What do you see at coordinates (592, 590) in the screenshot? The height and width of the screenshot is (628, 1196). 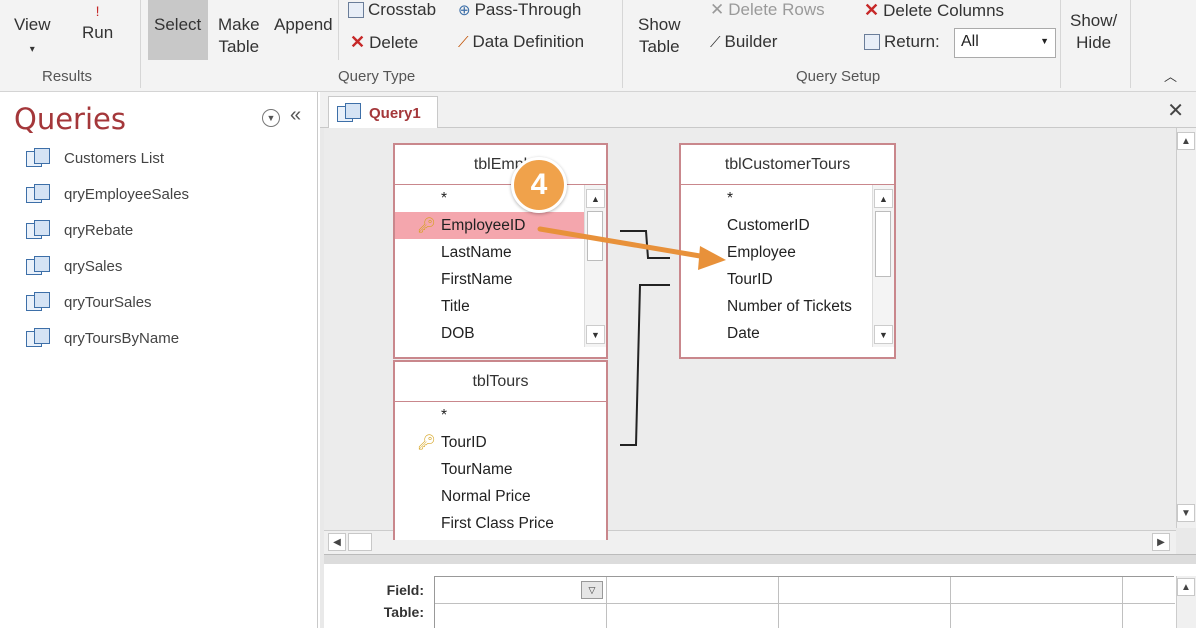 I see `field-dropdown-icon: ▽` at bounding box center [592, 590].